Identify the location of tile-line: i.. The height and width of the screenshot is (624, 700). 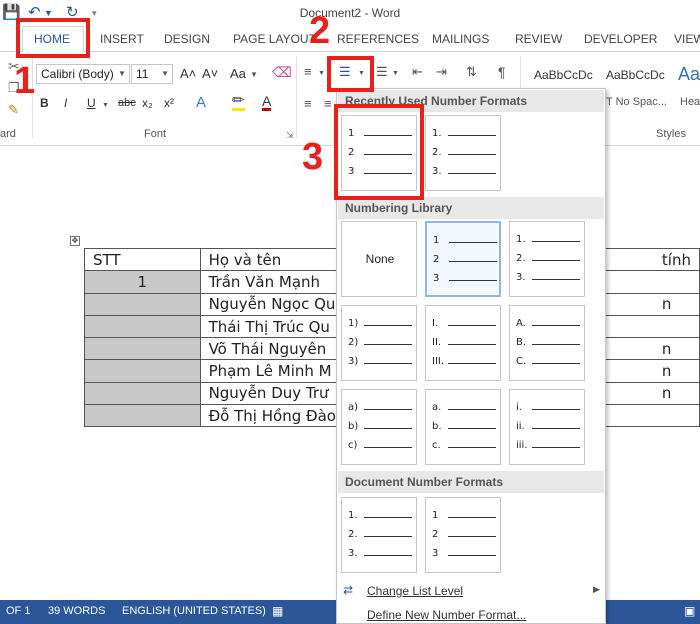
(549, 409).